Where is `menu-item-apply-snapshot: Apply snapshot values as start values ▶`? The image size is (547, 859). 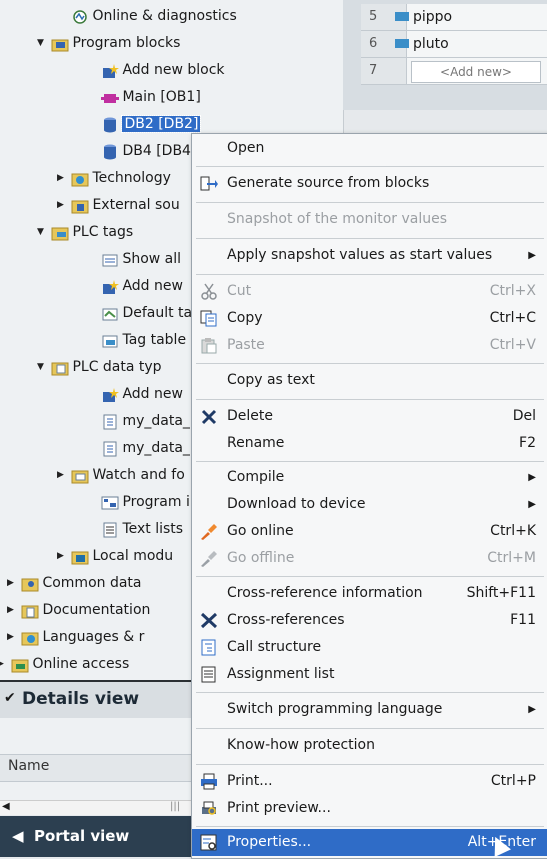 menu-item-apply-snapshot: Apply snapshot values as start values ▶ is located at coordinates (369, 255).